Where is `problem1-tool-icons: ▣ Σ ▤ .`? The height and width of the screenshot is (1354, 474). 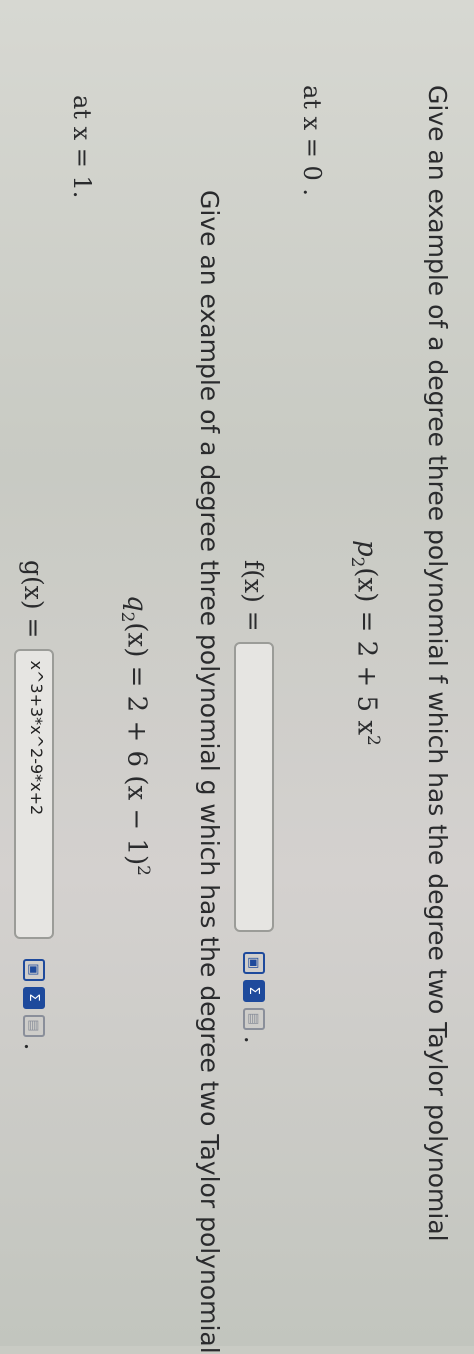 problem1-tool-icons: ▣ Σ ▤ . is located at coordinates (254, 997).